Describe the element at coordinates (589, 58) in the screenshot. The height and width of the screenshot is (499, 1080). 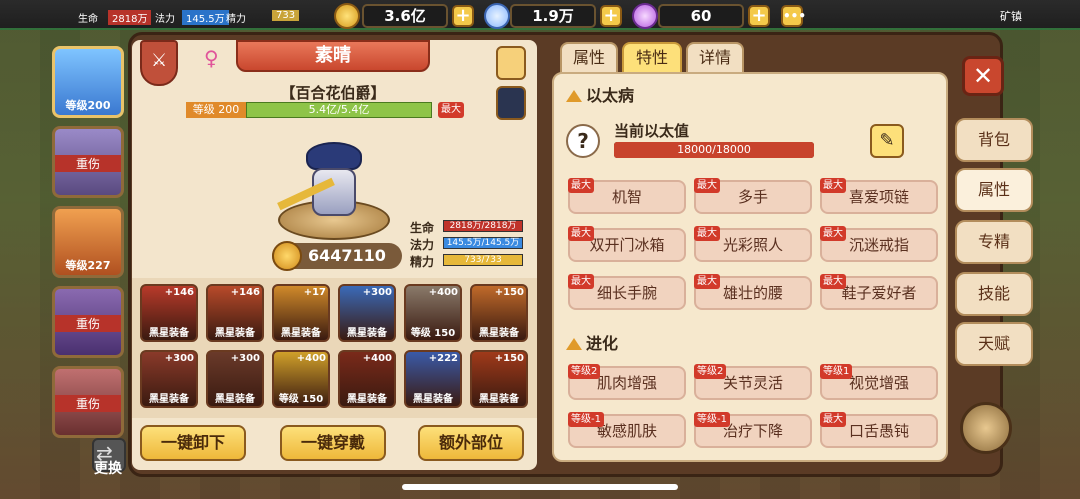
I see `tab-attributes: 属性` at that location.